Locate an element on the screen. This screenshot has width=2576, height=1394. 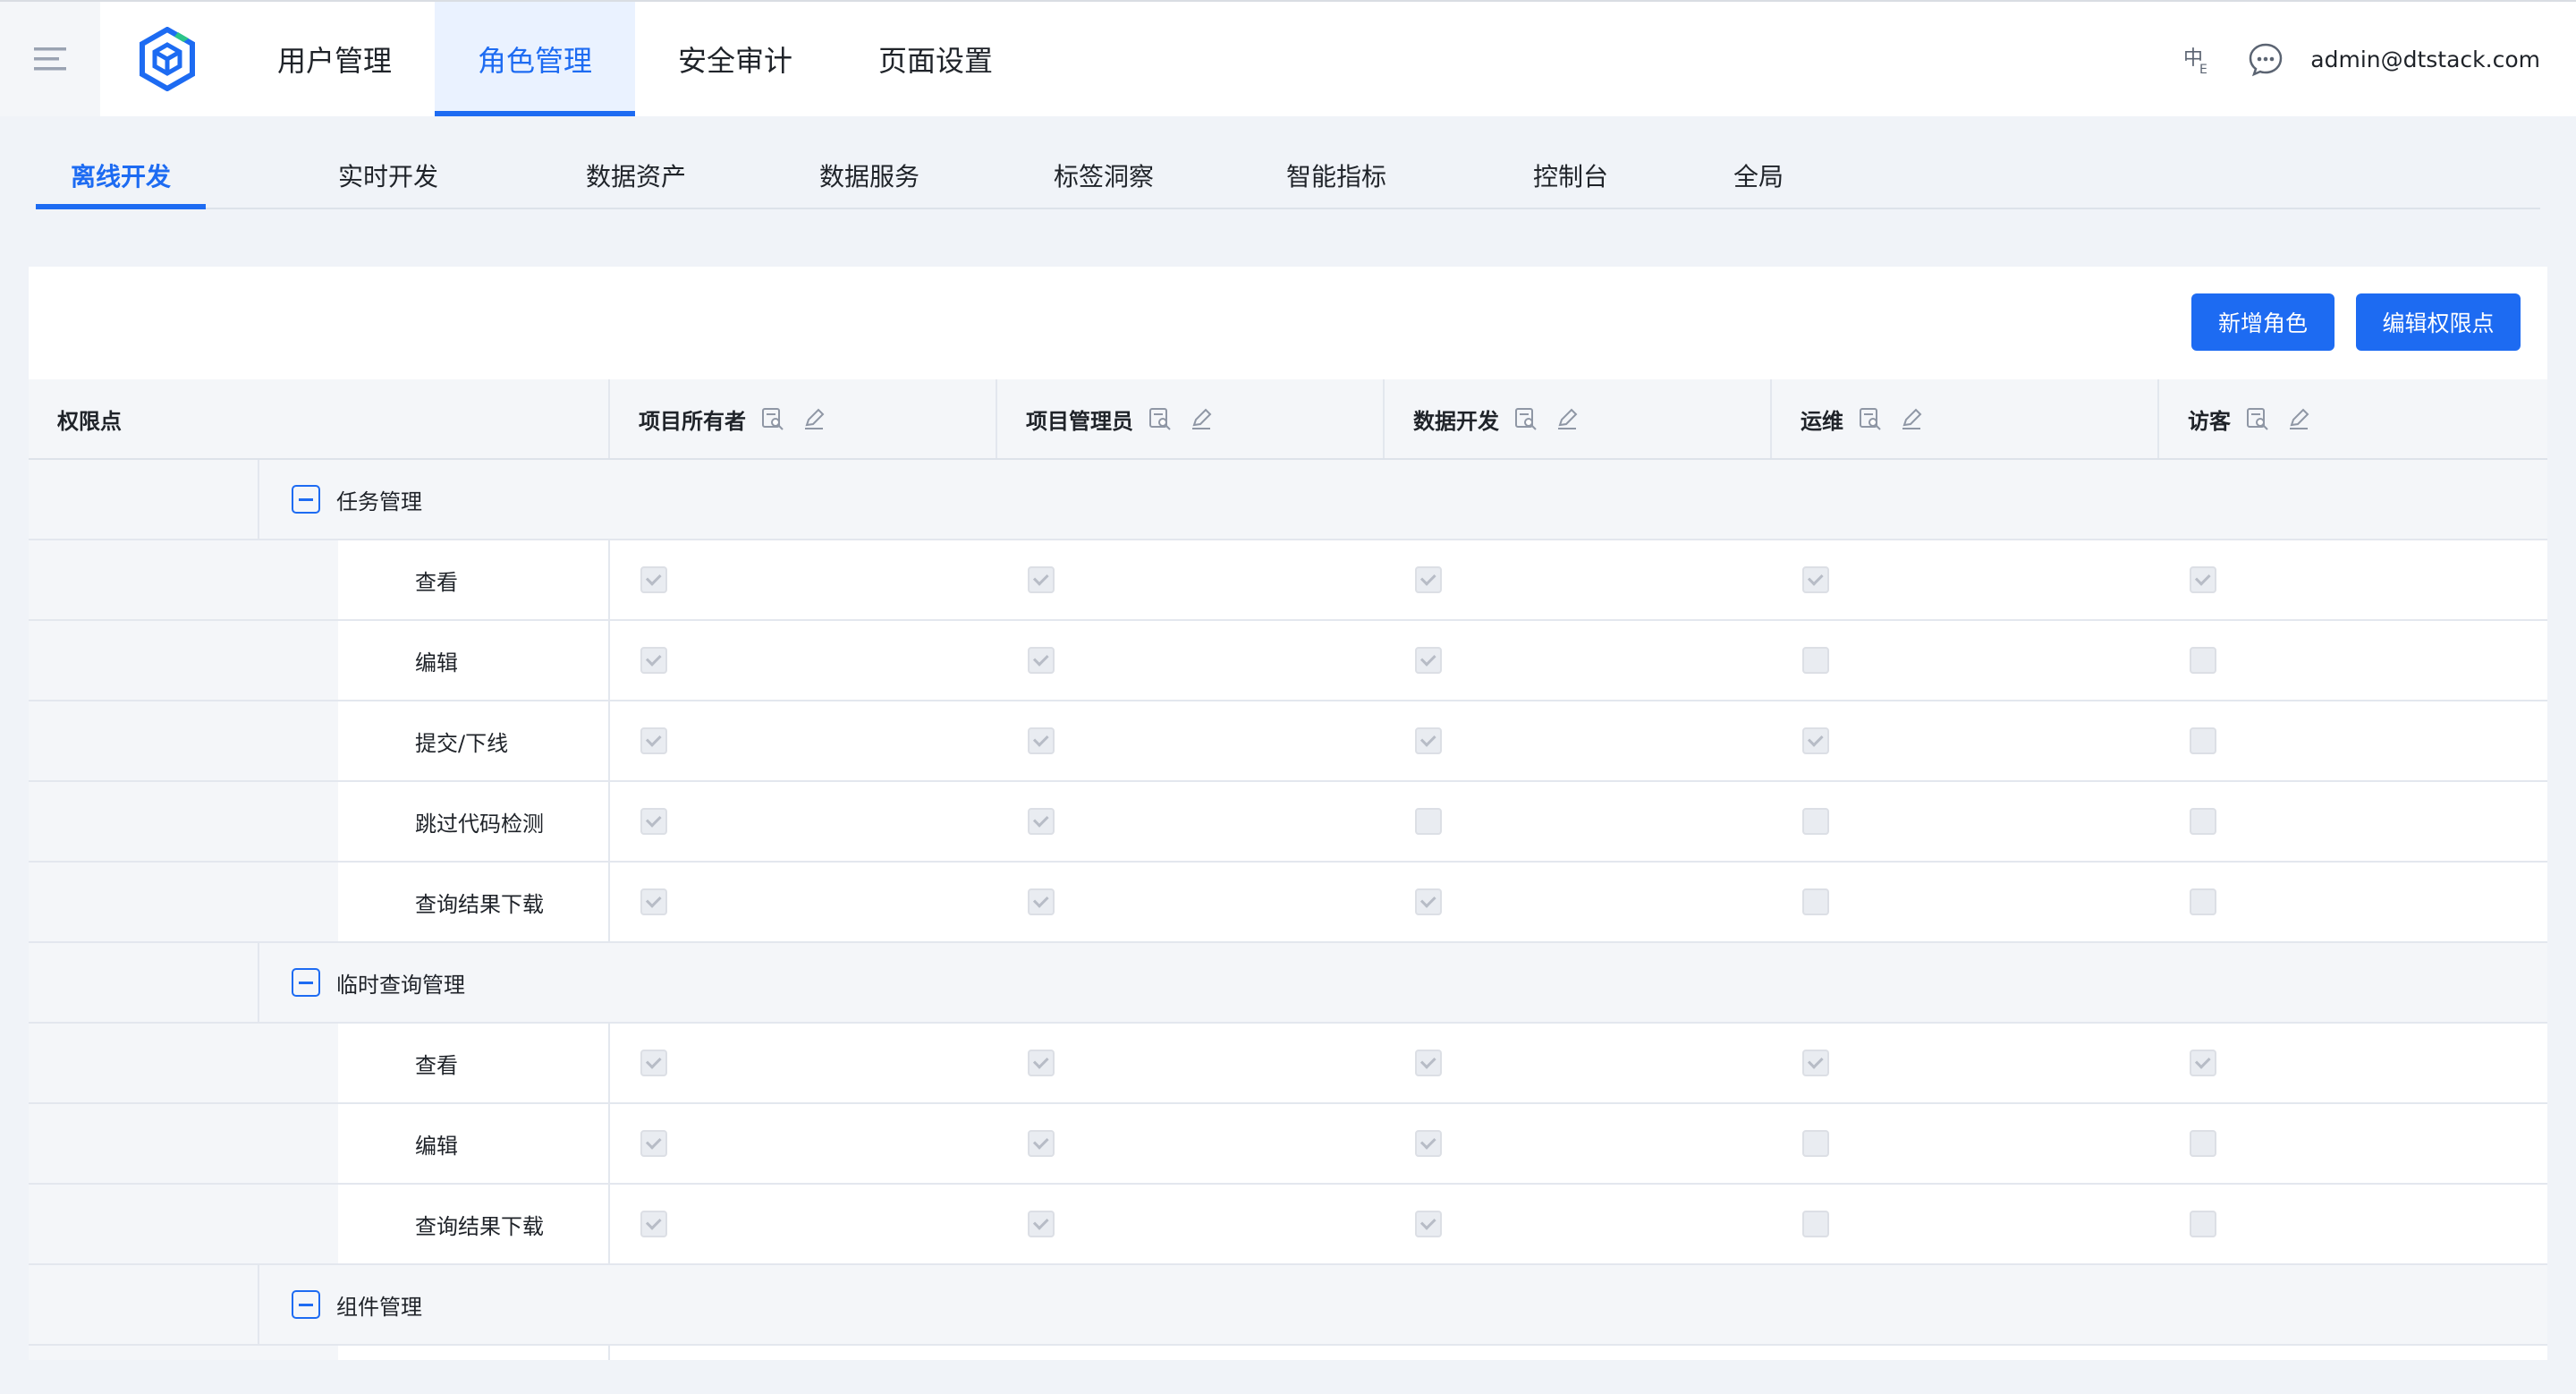
top-nav-item: 角色管理 is located at coordinates (535, 59).